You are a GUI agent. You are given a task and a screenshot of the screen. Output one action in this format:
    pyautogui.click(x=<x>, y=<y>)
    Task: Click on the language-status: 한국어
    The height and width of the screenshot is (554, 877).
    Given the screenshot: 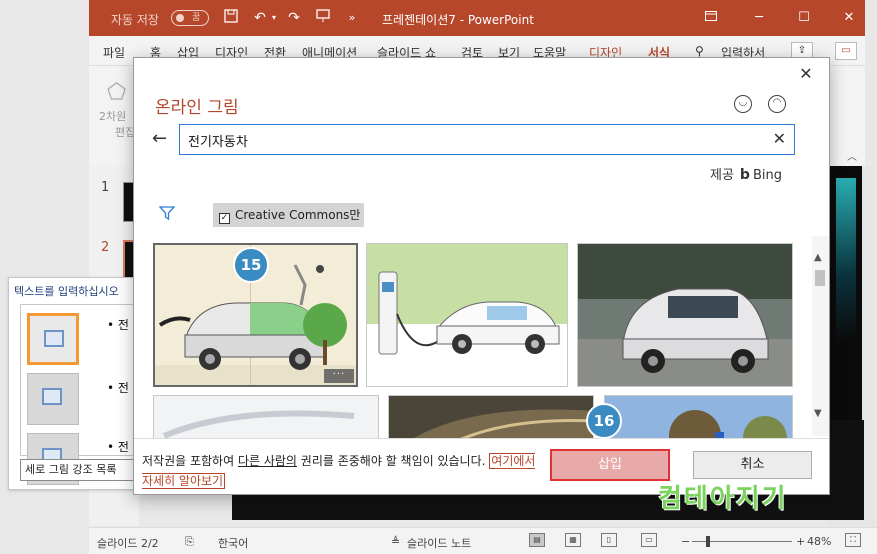 What is the action you would take?
    pyautogui.click(x=233, y=543)
    